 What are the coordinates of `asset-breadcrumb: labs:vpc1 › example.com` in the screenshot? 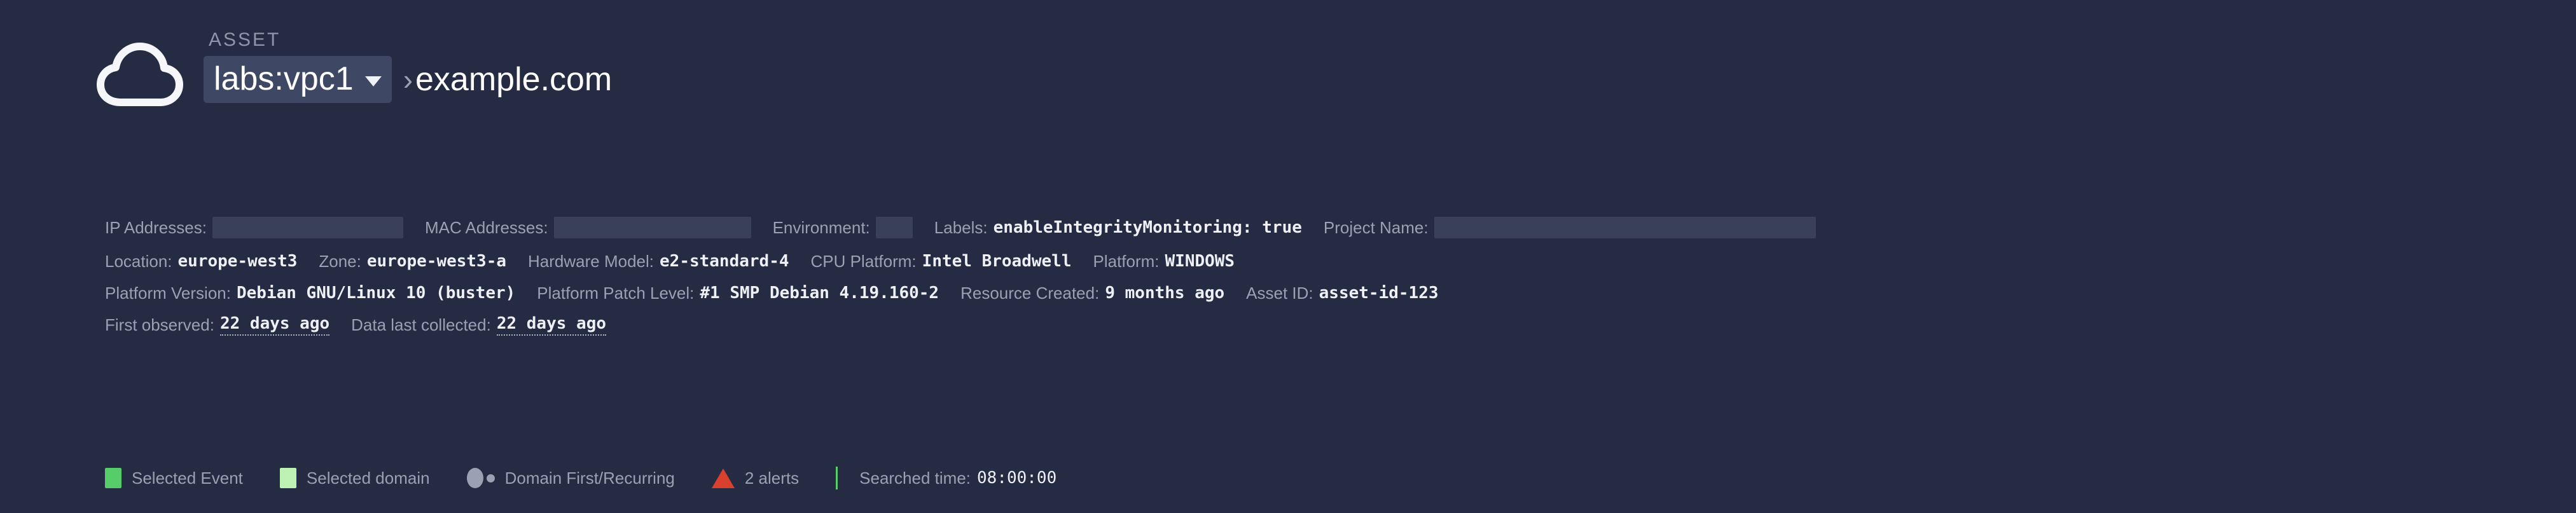 It's located at (408, 80).